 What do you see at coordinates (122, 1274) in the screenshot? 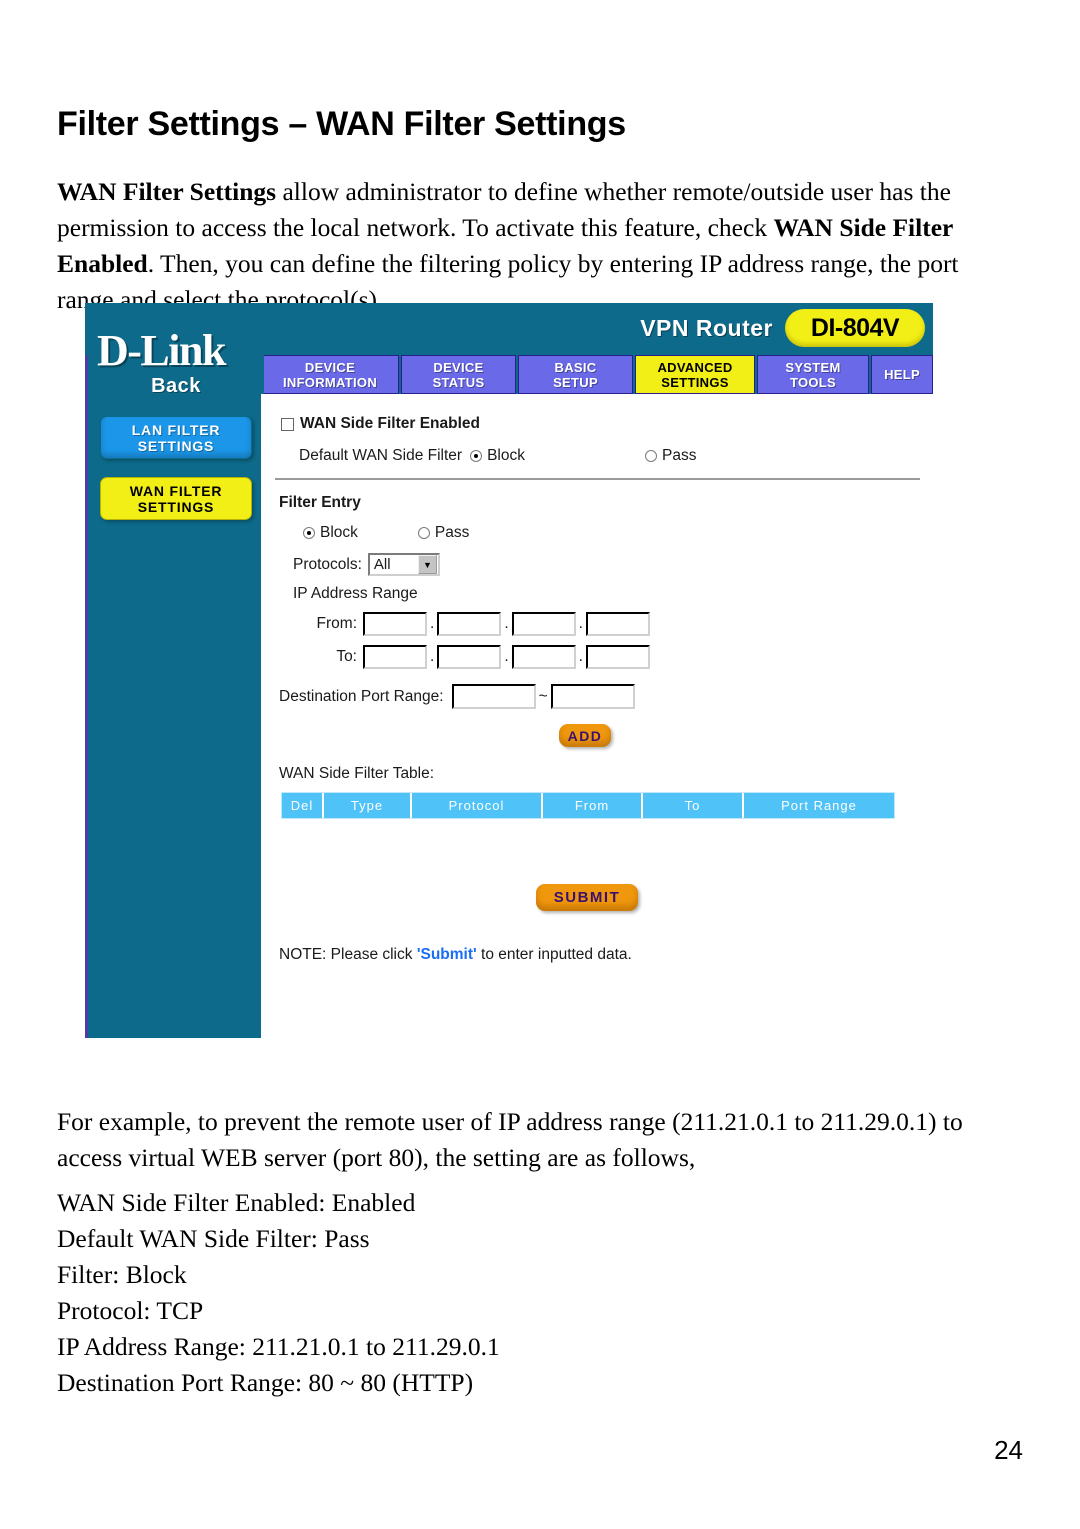
I see `summary-line-filter: Filter: Block` at bounding box center [122, 1274].